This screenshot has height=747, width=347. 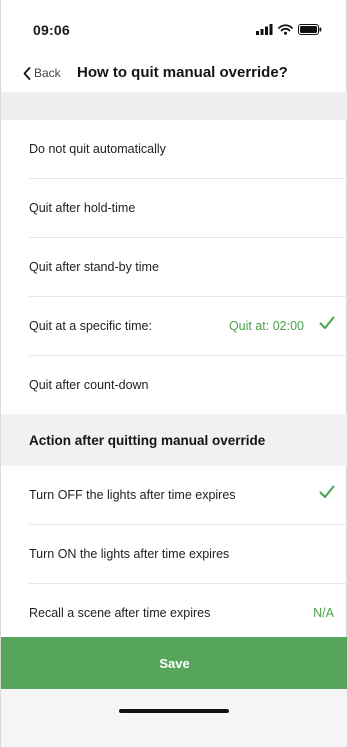 What do you see at coordinates (174, 149) in the screenshot?
I see `option-do-not-quit: Do not quit automatically` at bounding box center [174, 149].